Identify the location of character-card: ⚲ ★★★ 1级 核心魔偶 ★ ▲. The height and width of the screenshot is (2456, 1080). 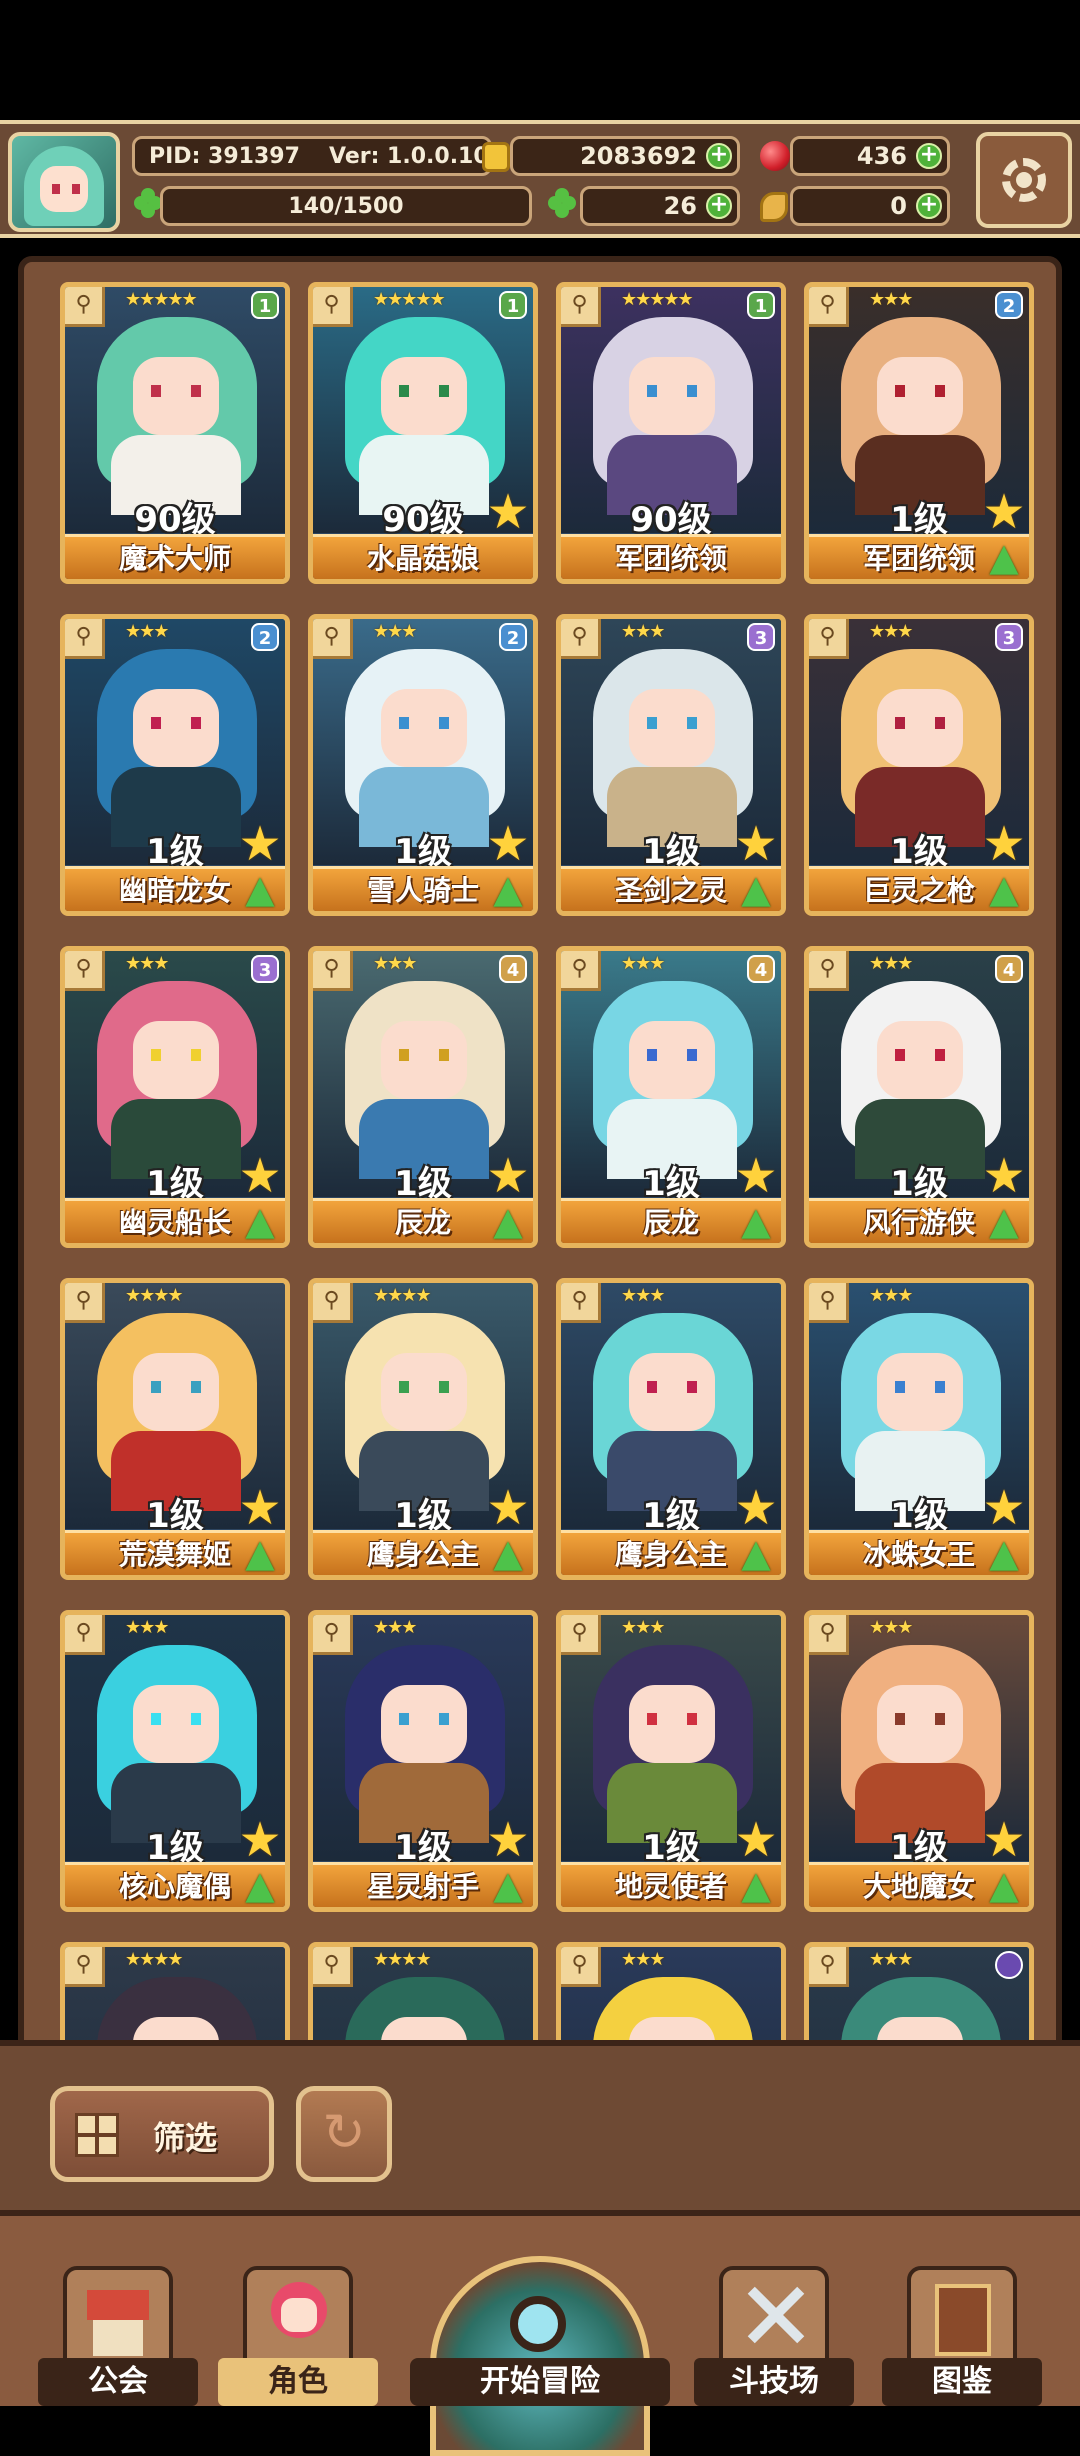
(175, 1761).